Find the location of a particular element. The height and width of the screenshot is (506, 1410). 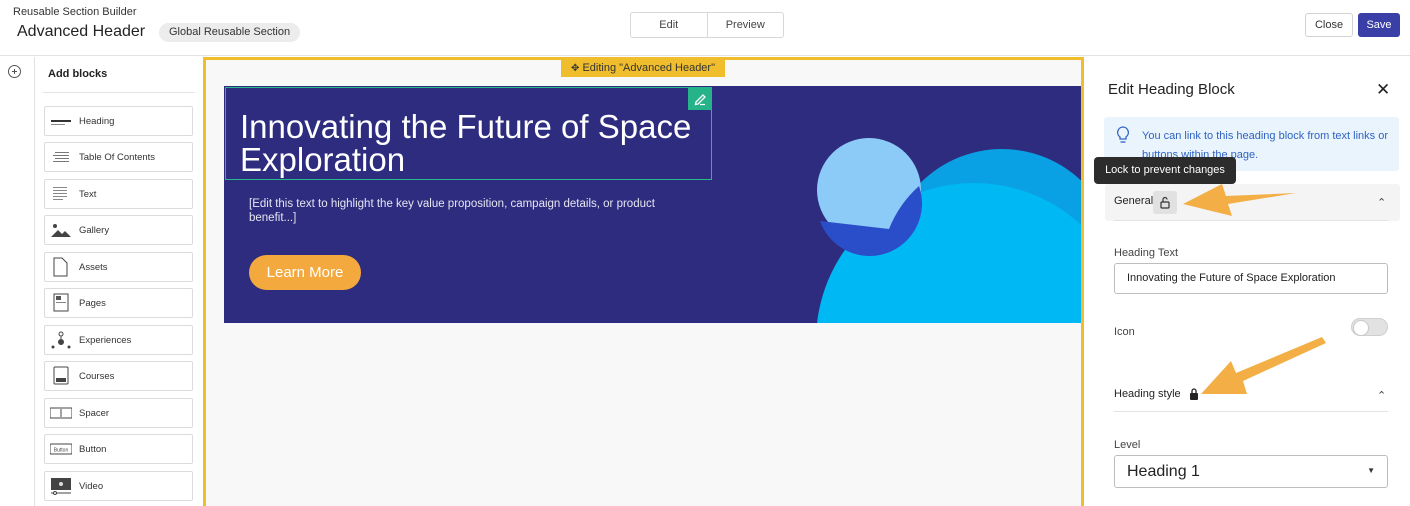

global-section-badge: Global Reusable Section is located at coordinates (230, 32).